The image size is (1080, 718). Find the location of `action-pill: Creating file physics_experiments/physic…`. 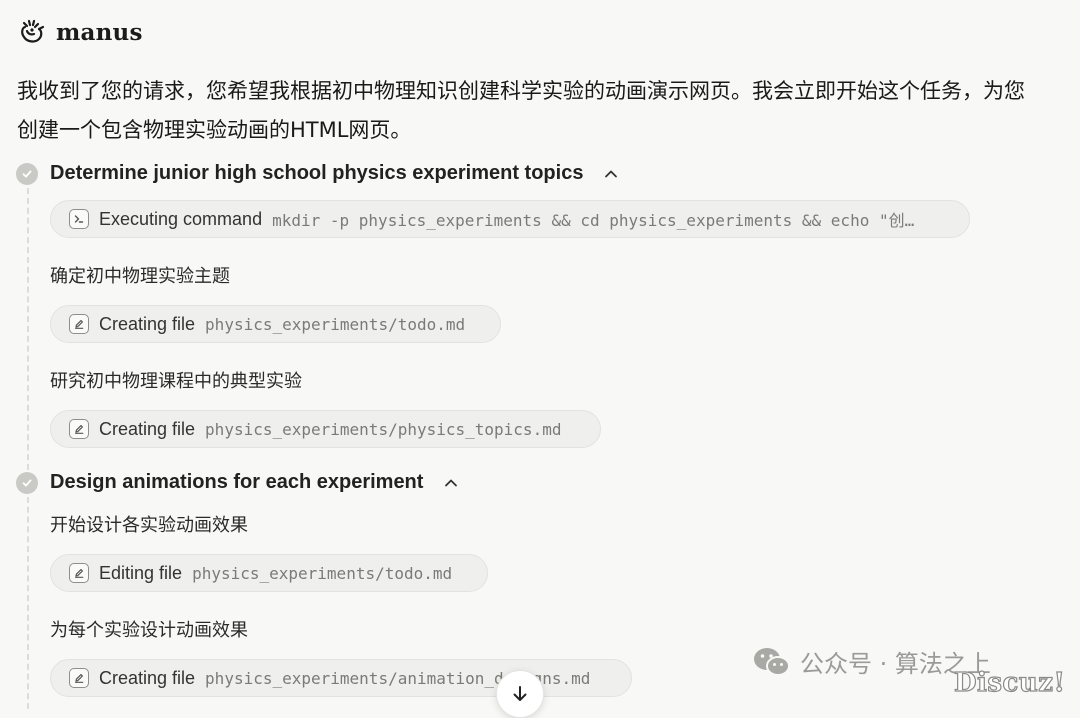

action-pill: Creating file physics_experiments/physic… is located at coordinates (325, 429).